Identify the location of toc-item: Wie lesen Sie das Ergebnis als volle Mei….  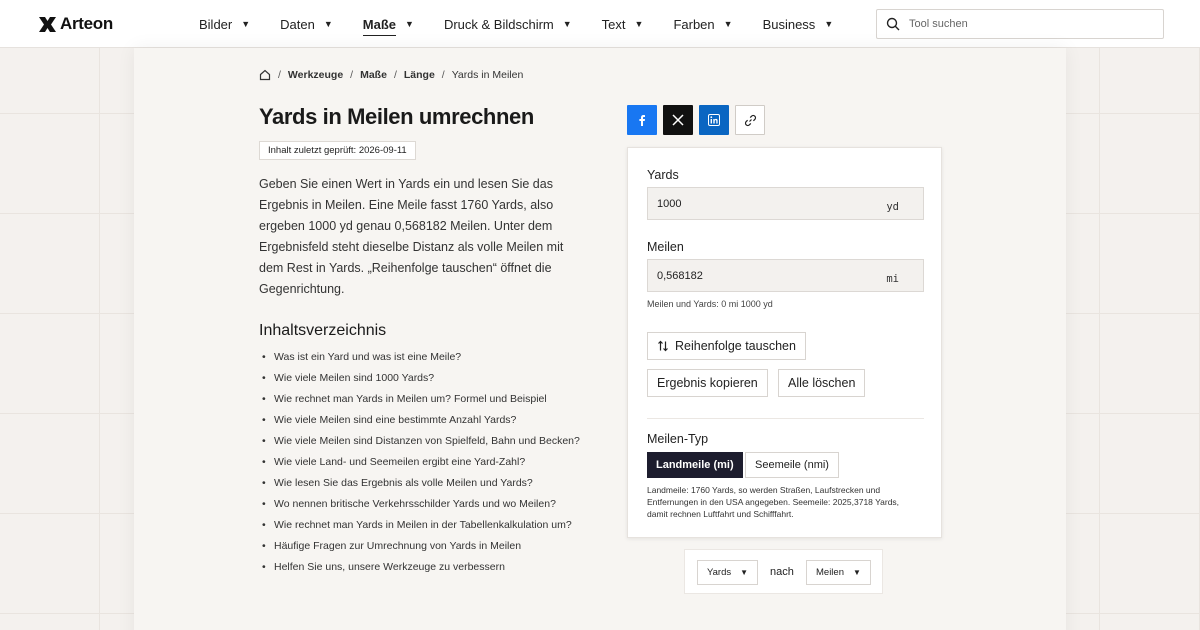
(419, 483).